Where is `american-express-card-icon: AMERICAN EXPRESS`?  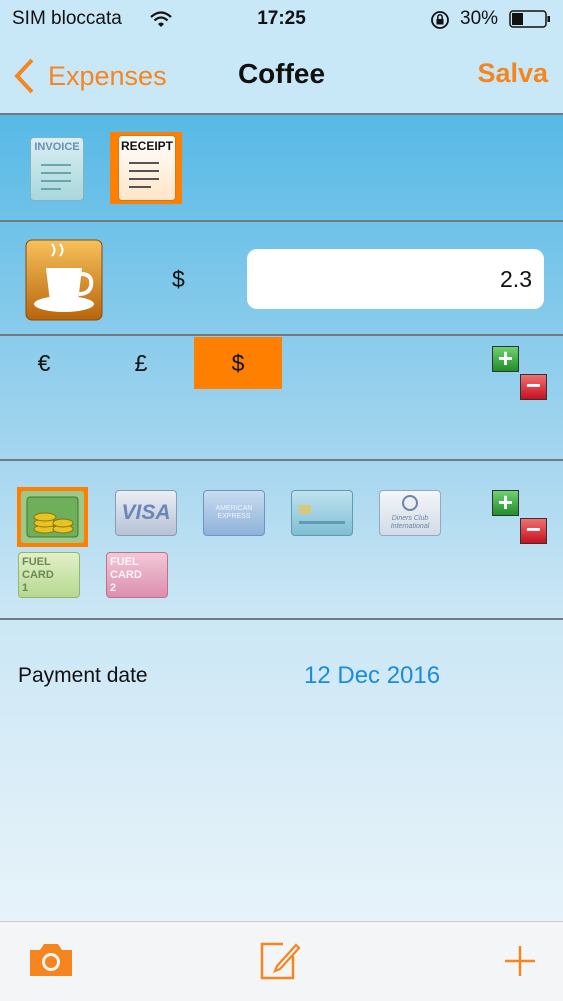 american-express-card-icon: AMERICAN EXPRESS is located at coordinates (234, 513).